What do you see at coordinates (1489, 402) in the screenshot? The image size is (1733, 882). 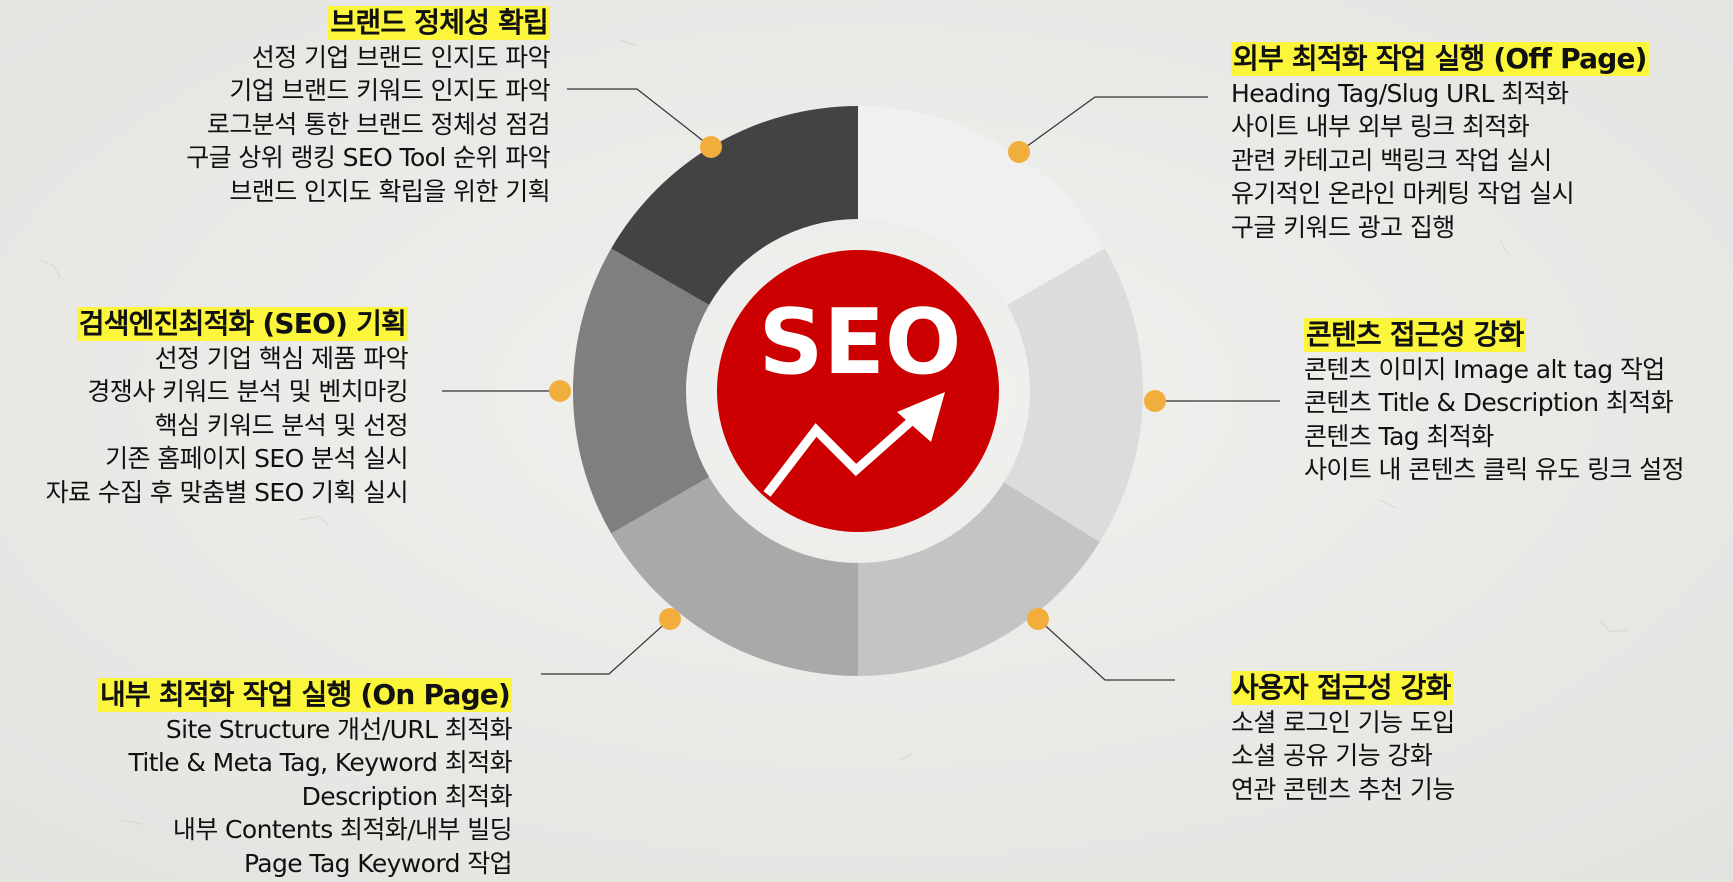 I see `list-item: 콘텐츠 Title & Description 최적화` at bounding box center [1489, 402].